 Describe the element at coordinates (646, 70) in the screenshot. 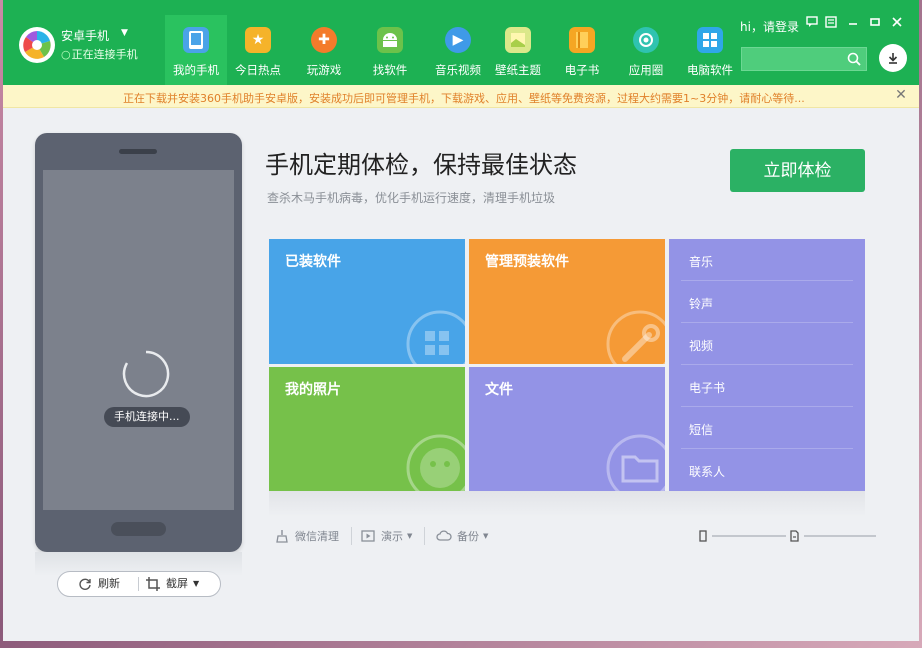

I see `nav-label: 应用圈` at that location.